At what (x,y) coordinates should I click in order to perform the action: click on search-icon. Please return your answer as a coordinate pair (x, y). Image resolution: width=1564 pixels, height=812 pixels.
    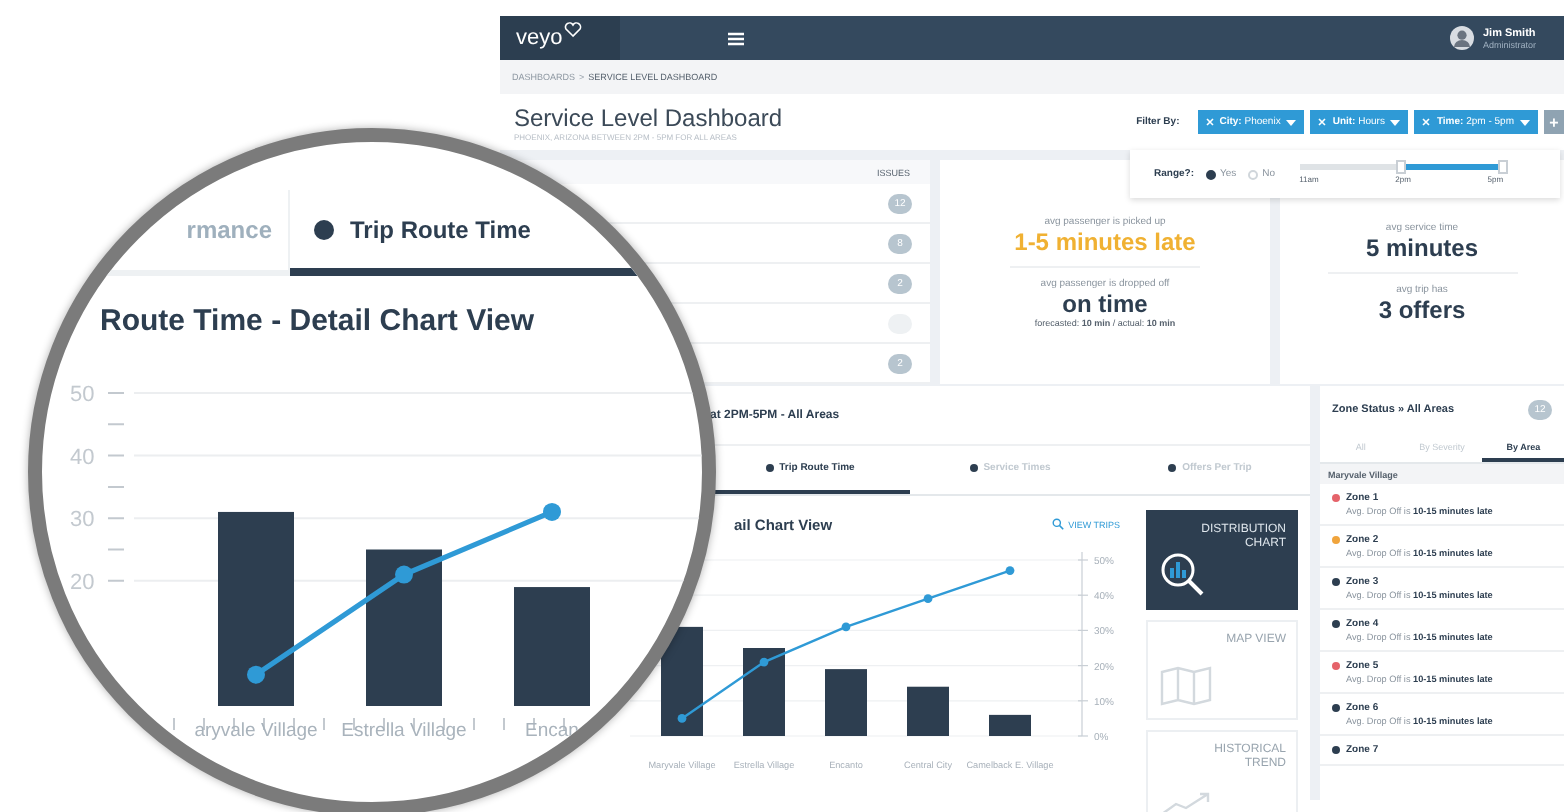
    Looking at the image, I should click on (1058, 524).